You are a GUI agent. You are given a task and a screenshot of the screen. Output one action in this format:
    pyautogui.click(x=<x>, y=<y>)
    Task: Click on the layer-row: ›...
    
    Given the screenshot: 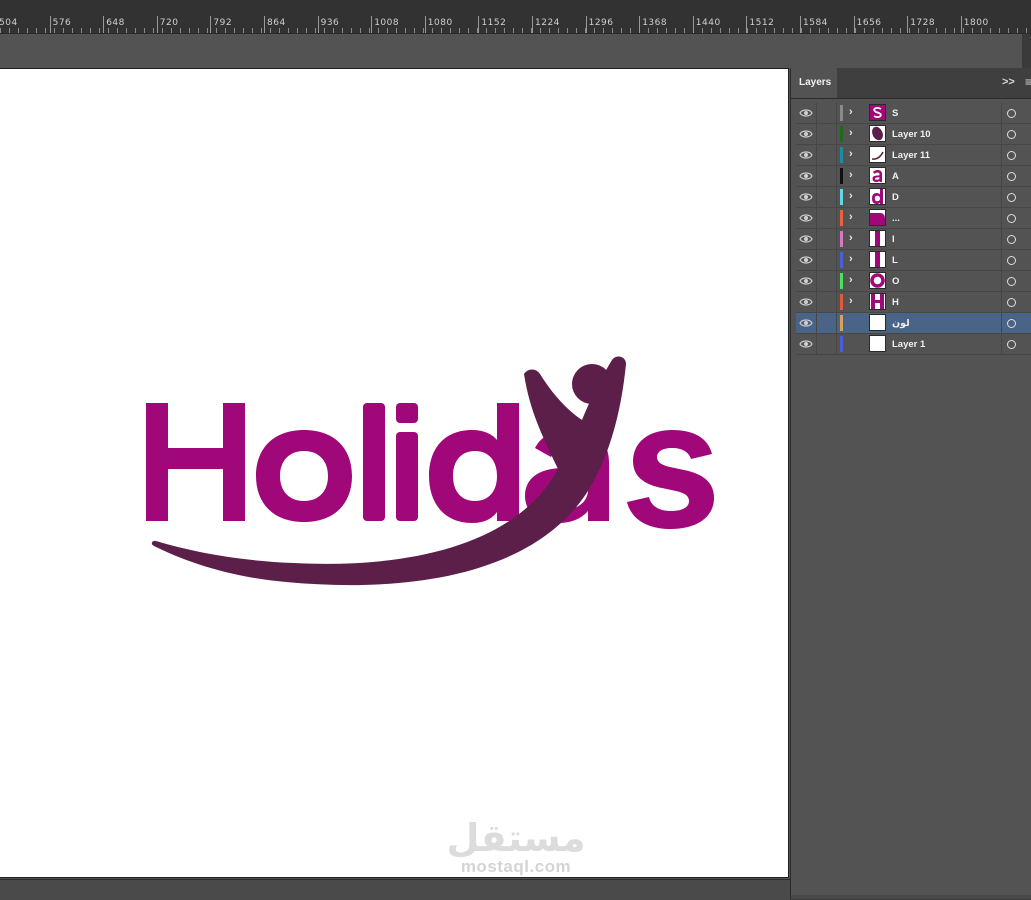 What is the action you would take?
    pyautogui.click(x=913, y=218)
    